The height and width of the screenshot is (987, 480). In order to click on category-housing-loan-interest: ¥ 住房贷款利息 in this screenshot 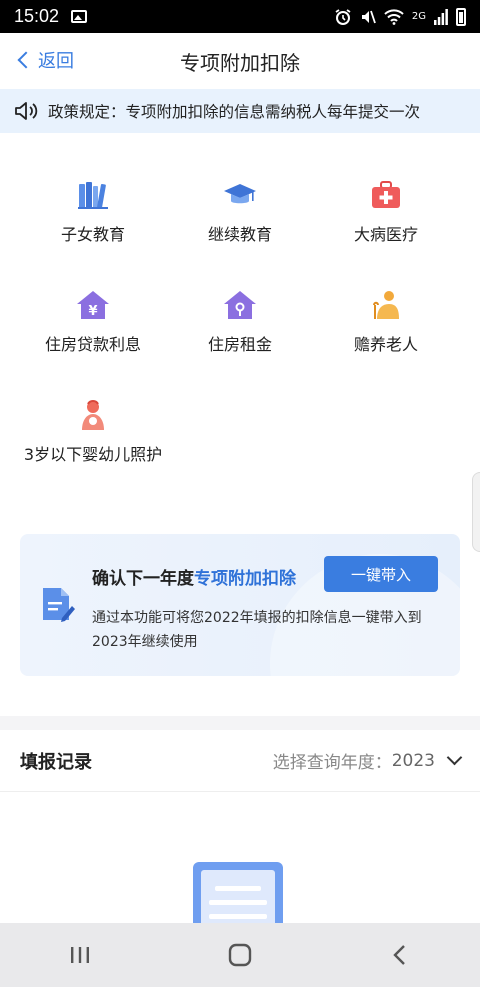, I will do `click(93, 323)`.